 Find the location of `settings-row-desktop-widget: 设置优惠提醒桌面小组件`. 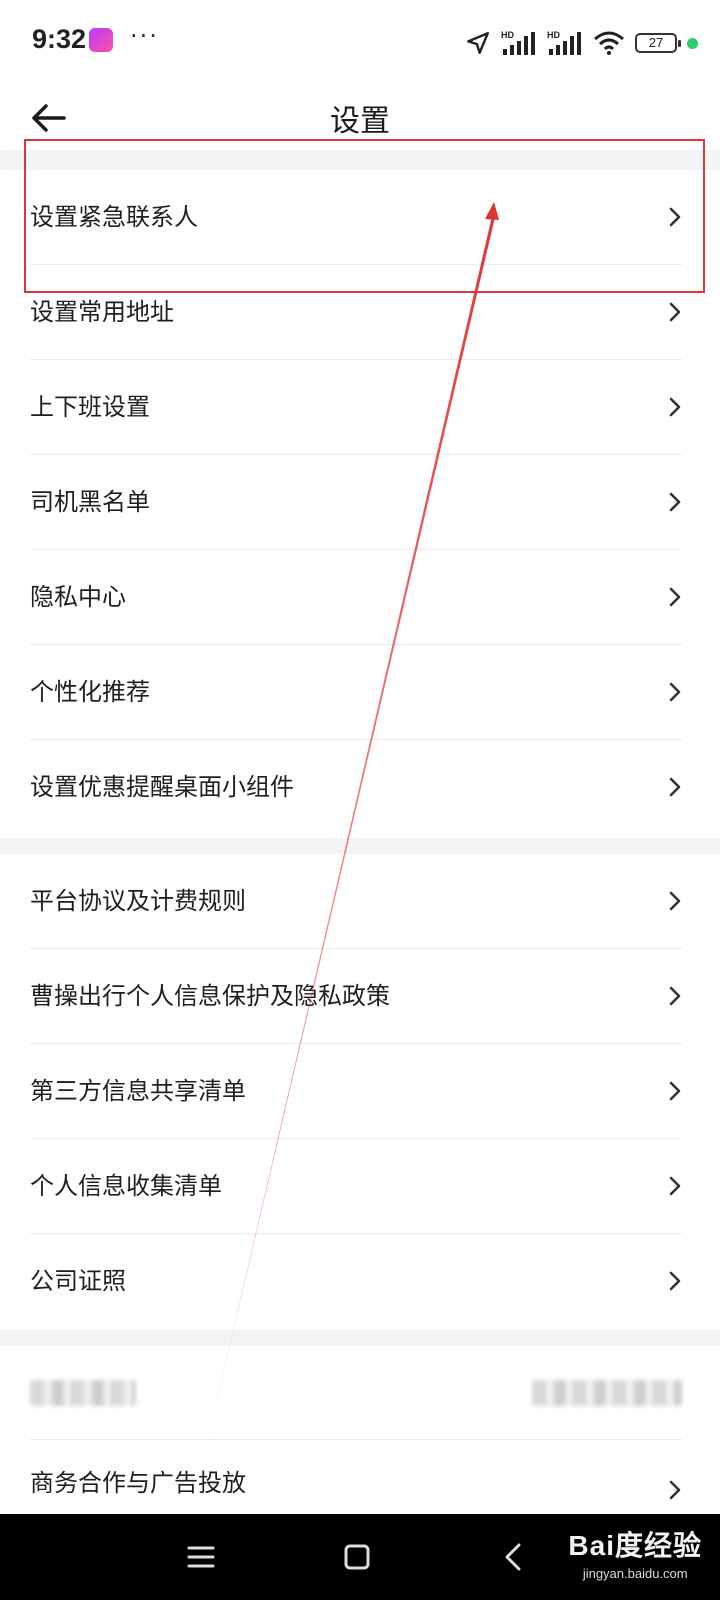

settings-row-desktop-widget: 设置优惠提醒桌面小组件 is located at coordinates (360, 787).